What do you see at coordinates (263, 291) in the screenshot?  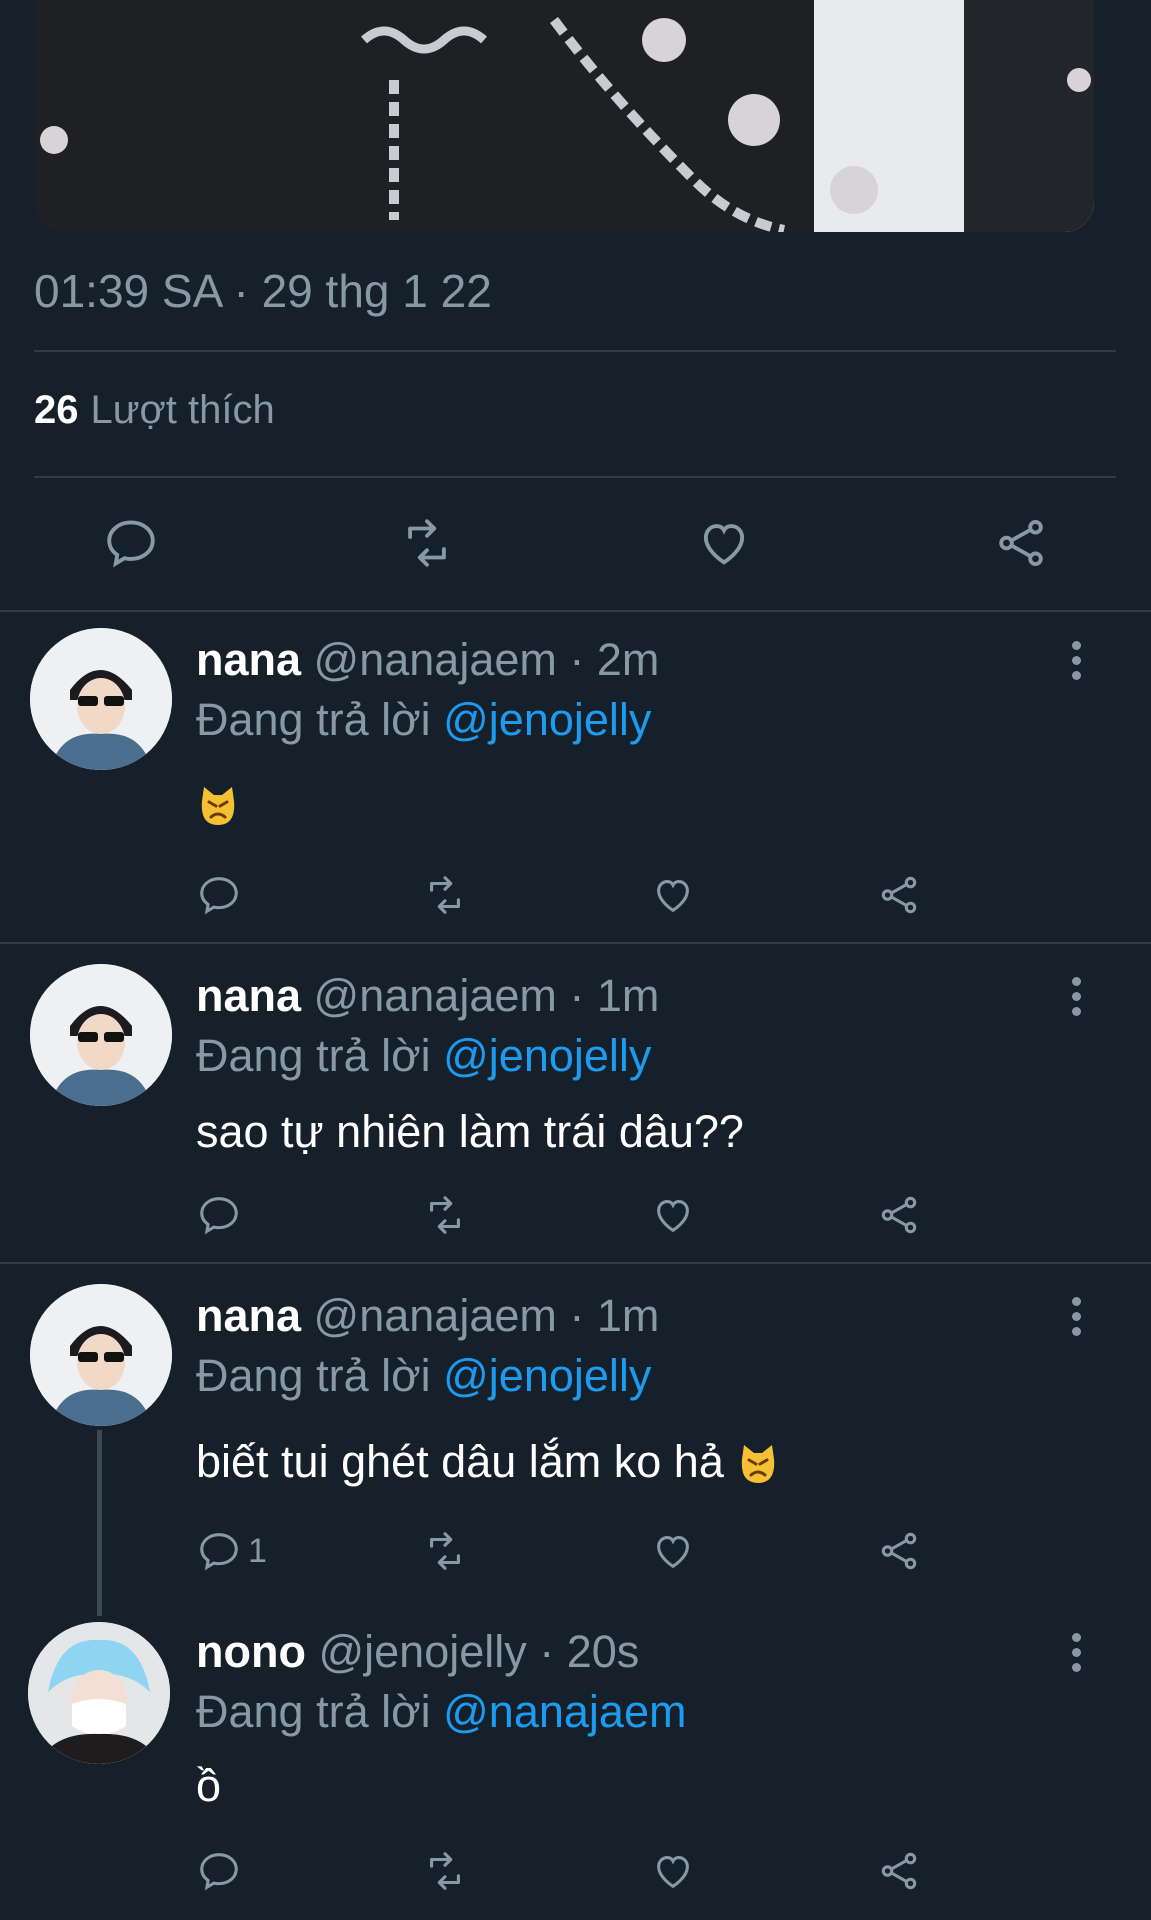 I see `tweet-timestamp: 01:39 SA · 29 thg 1 22` at bounding box center [263, 291].